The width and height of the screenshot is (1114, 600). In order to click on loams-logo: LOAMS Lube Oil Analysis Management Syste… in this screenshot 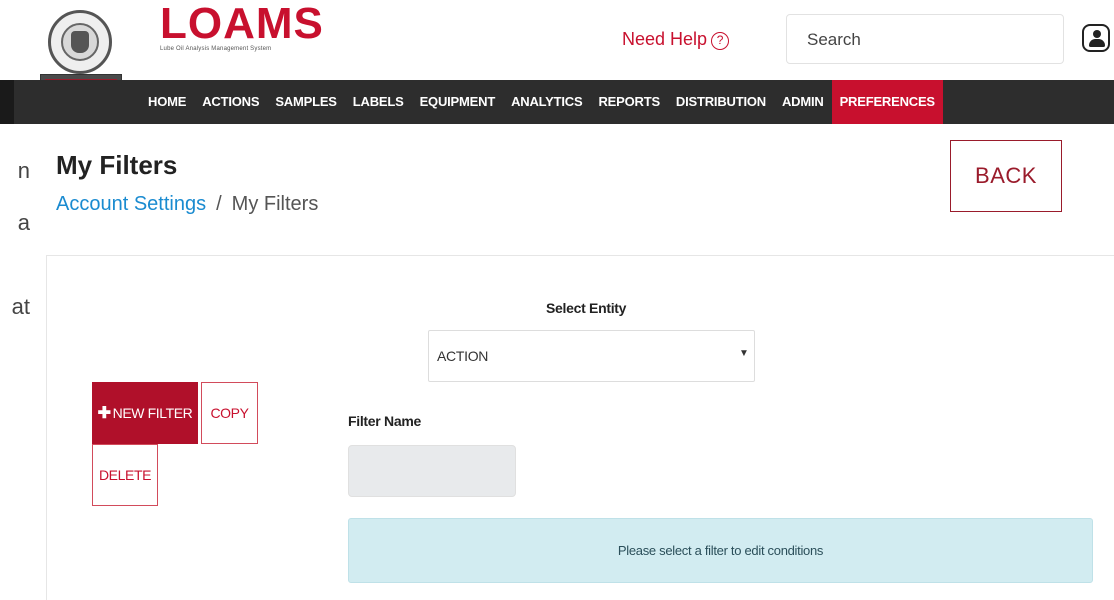, I will do `click(242, 26)`.